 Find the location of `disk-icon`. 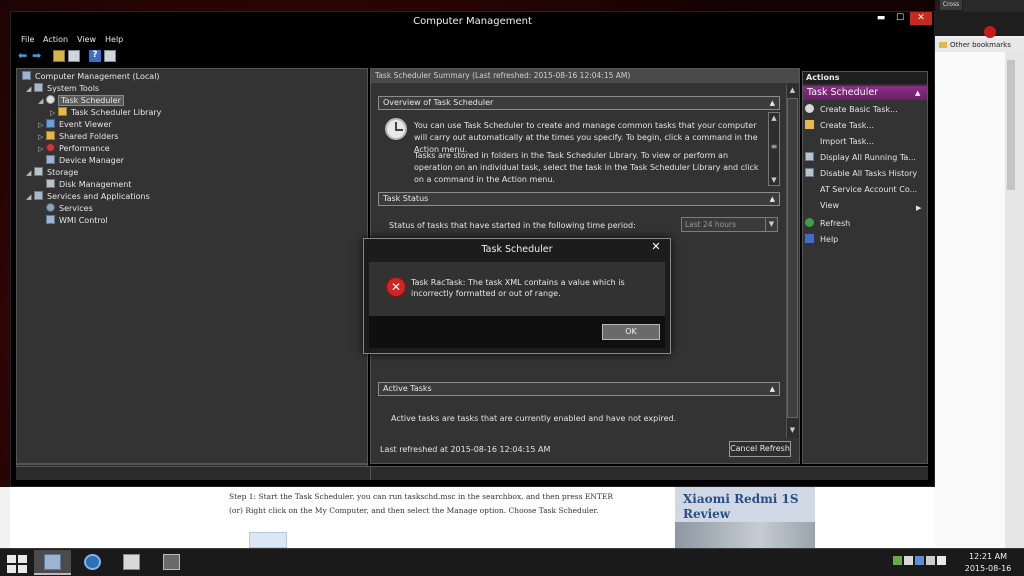

disk-icon is located at coordinates (50, 183).